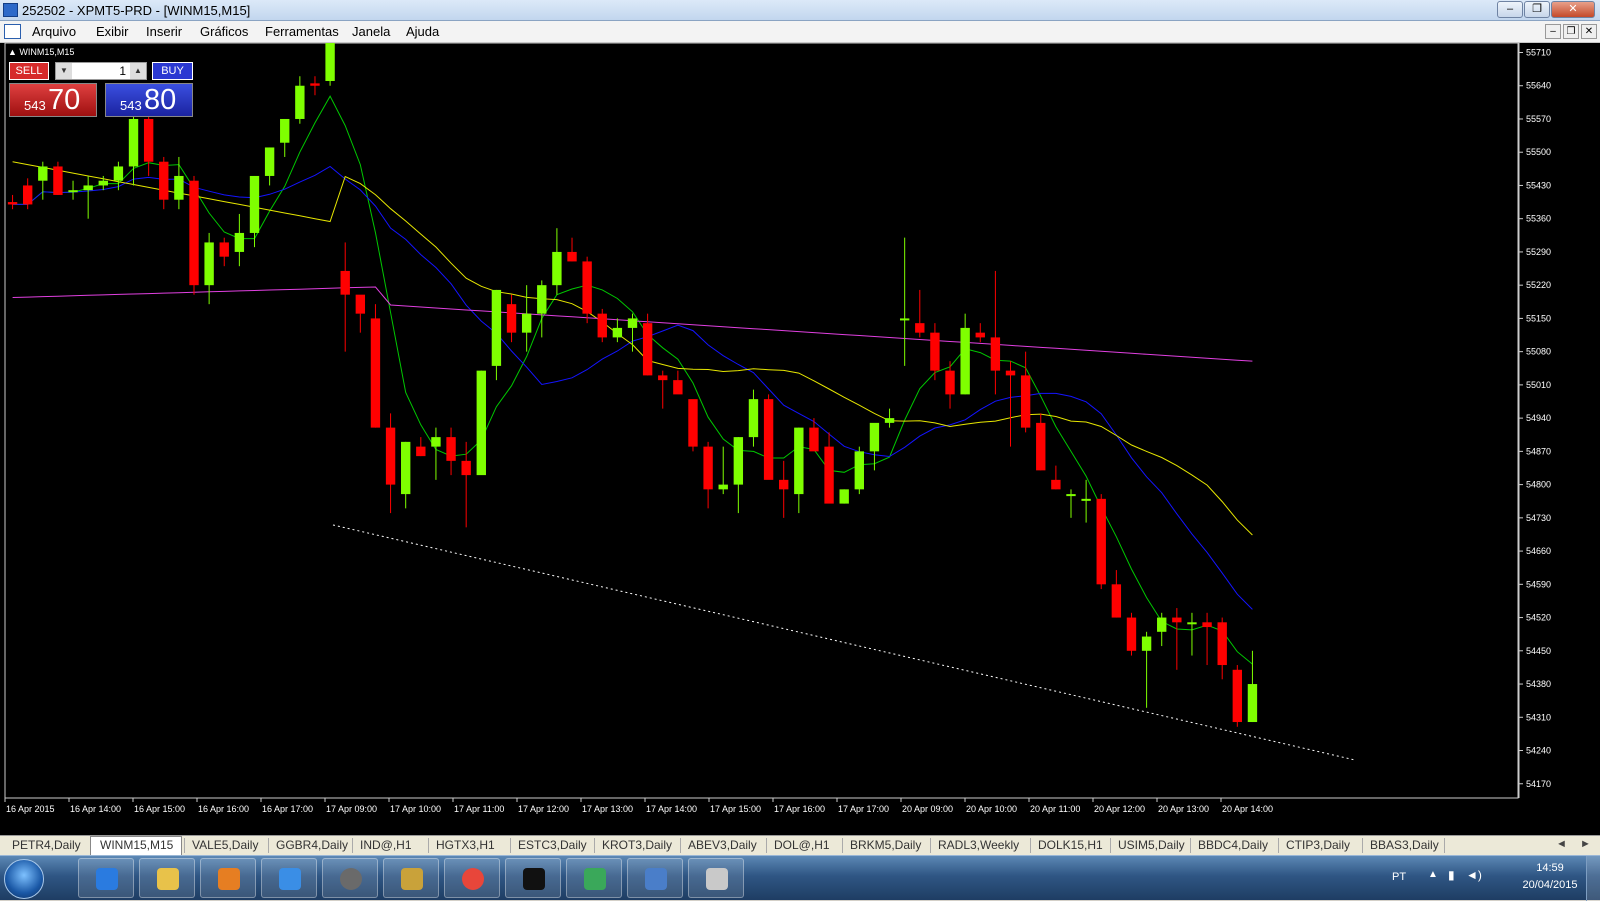 The height and width of the screenshot is (901, 1600). What do you see at coordinates (1589, 31) in the screenshot?
I see `mdi-close-button: ✕` at bounding box center [1589, 31].